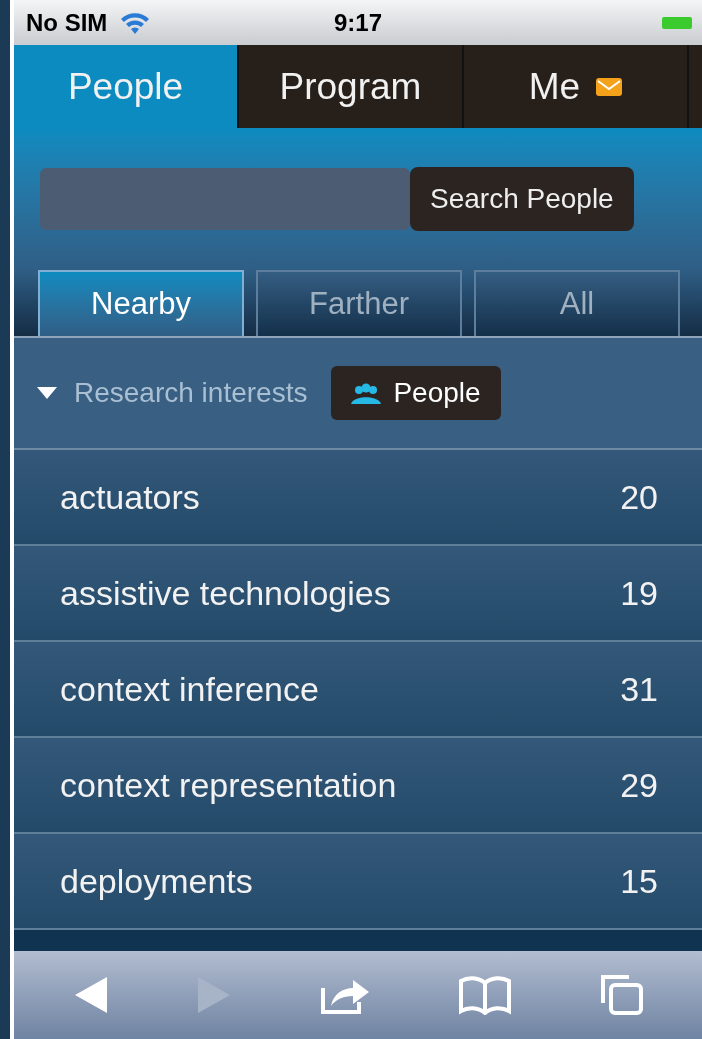 This screenshot has width=702, height=1039. What do you see at coordinates (67, 22) in the screenshot?
I see `carrier-label: No SIM` at bounding box center [67, 22].